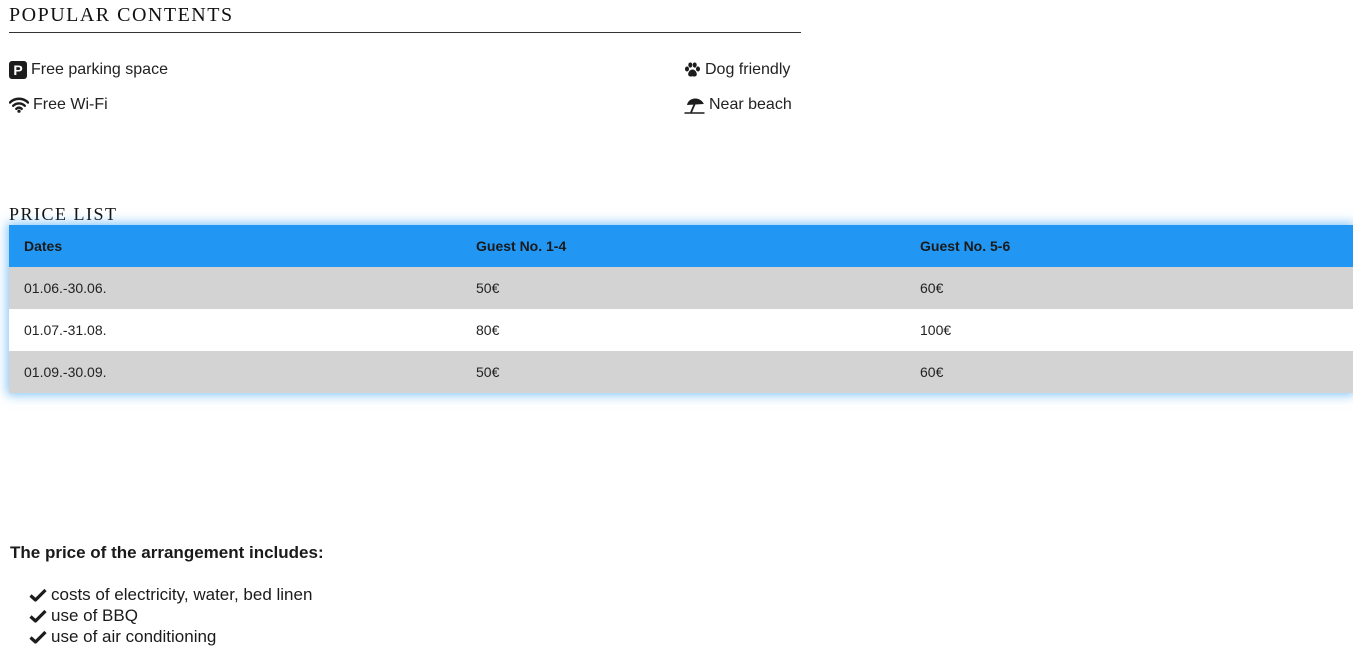 The height and width of the screenshot is (648, 1353). What do you see at coordinates (19, 105) in the screenshot?
I see `wifi-icon` at bounding box center [19, 105].